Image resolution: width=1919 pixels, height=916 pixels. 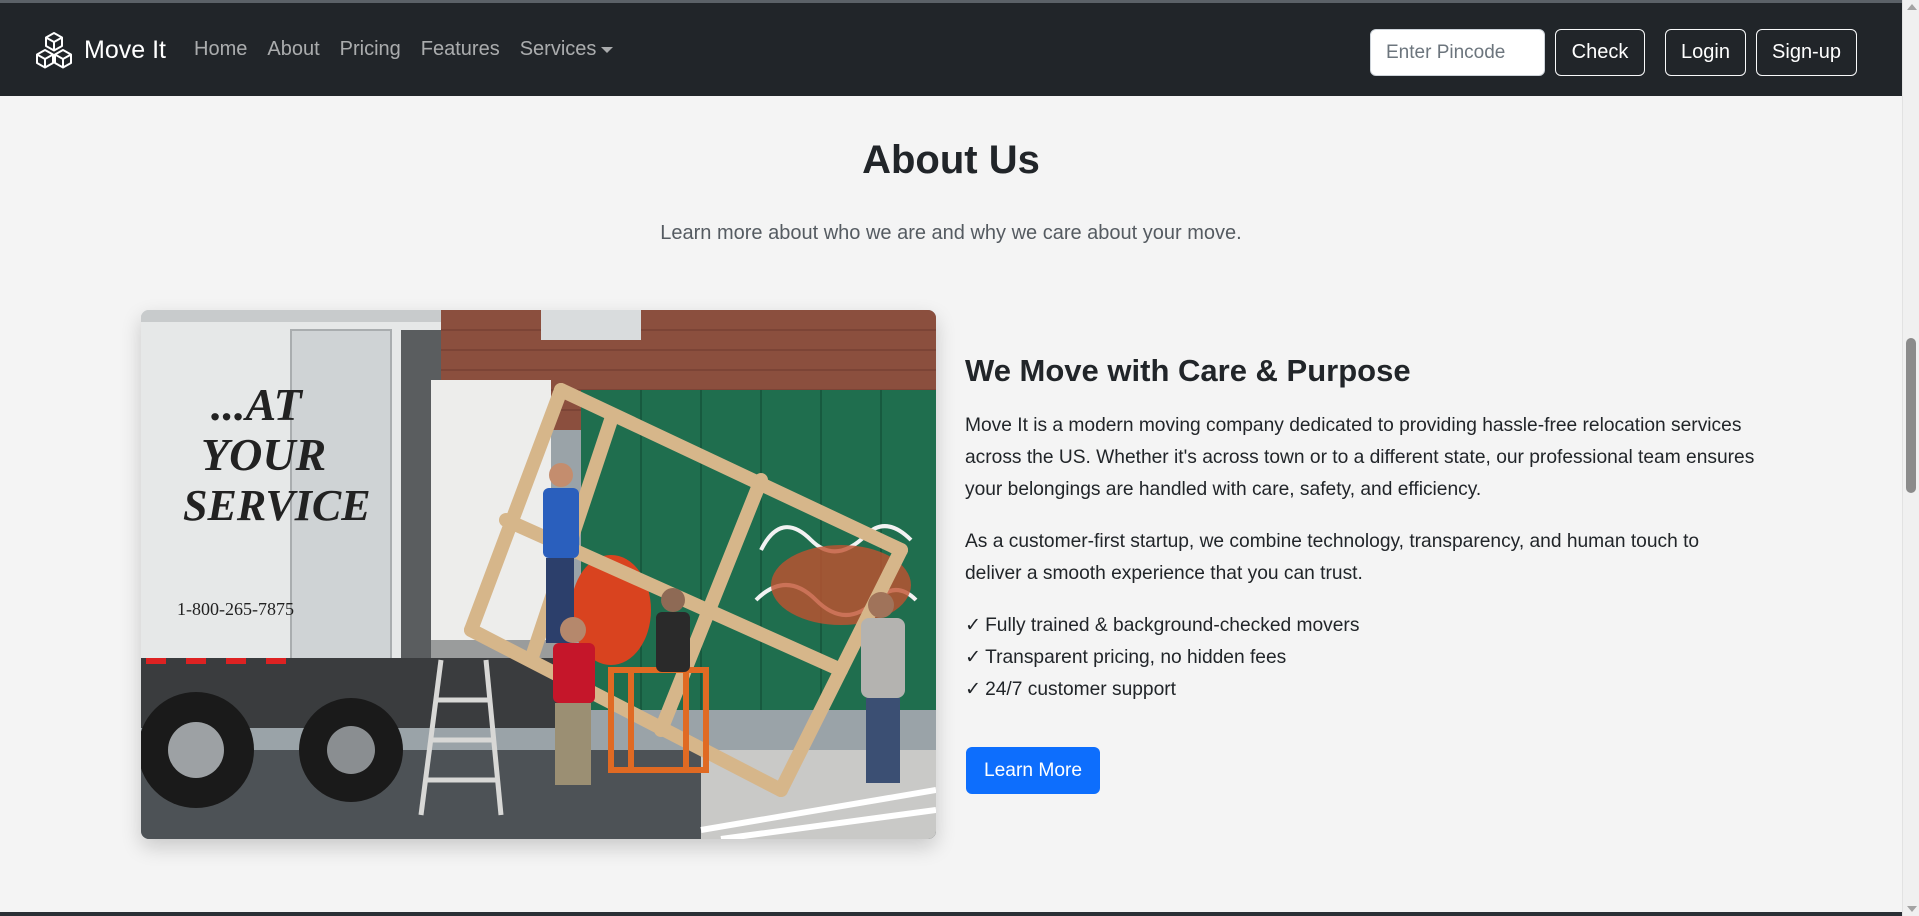 I want to click on feature-text: Transparent pricing, no hidden fees, so click(x=1136, y=657).